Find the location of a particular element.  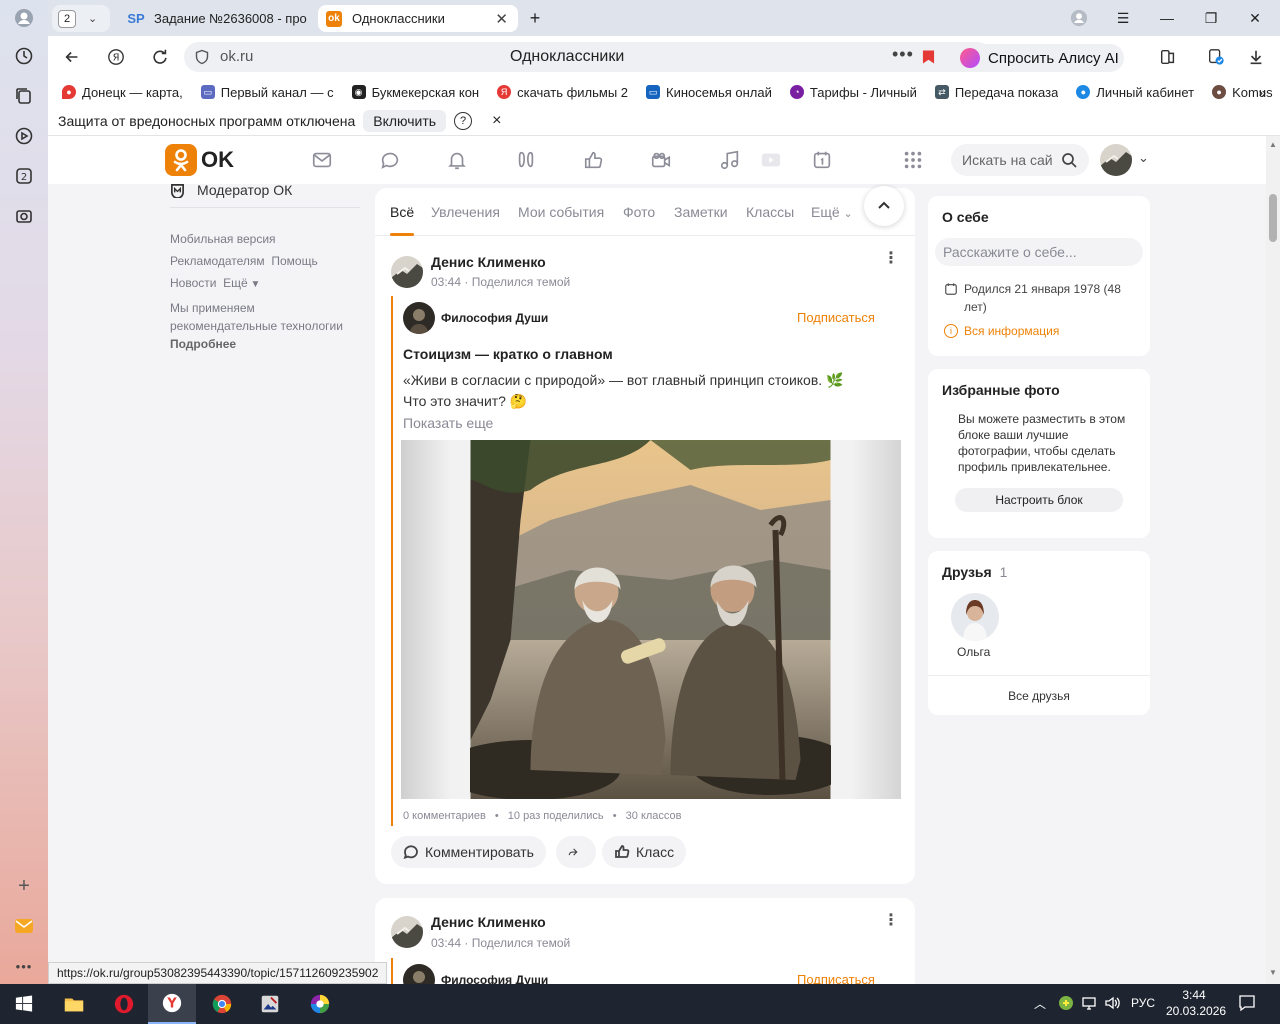

tab-my-events: Мои события is located at coordinates (561, 212).